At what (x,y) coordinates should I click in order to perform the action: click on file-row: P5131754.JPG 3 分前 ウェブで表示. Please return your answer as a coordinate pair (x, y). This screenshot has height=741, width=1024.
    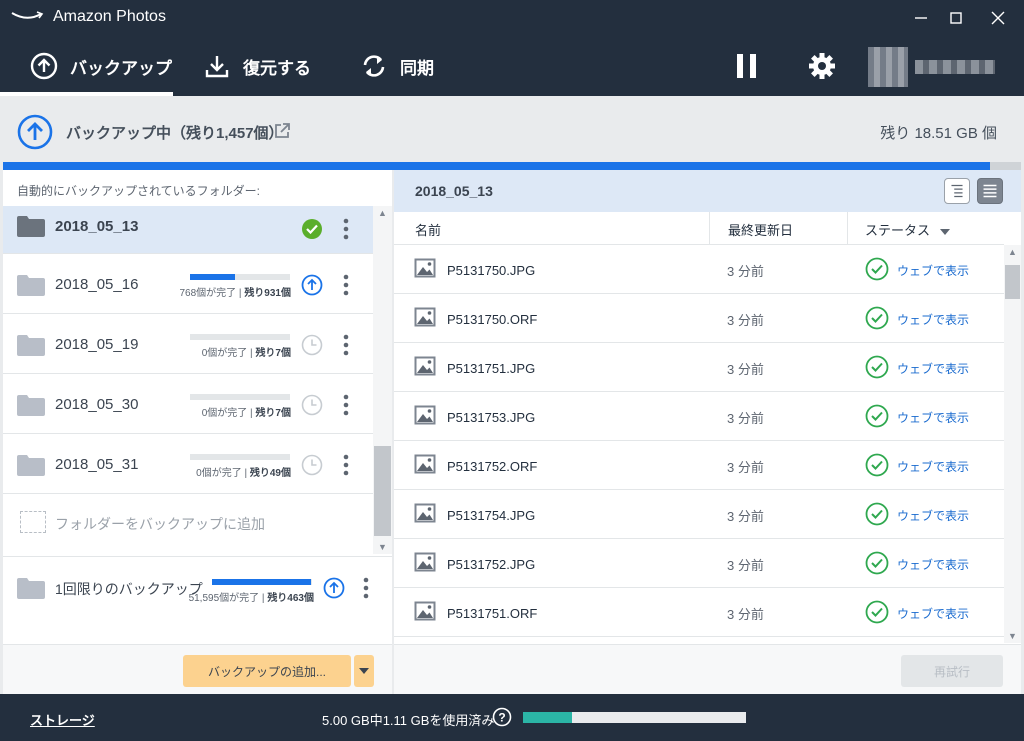
    Looking at the image, I should click on (699, 514).